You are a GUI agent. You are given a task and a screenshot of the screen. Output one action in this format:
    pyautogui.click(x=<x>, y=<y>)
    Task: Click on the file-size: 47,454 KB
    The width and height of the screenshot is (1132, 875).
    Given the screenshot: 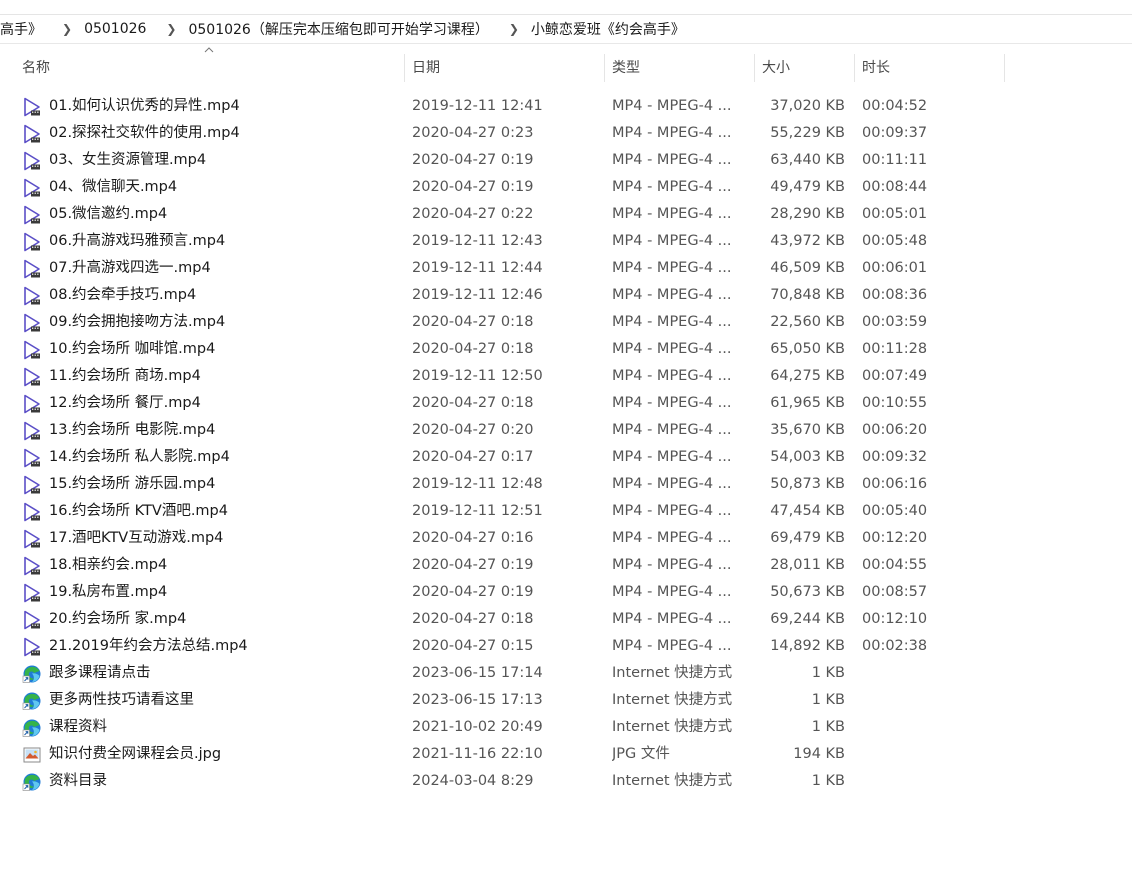 What is the action you would take?
    pyautogui.click(x=807, y=511)
    